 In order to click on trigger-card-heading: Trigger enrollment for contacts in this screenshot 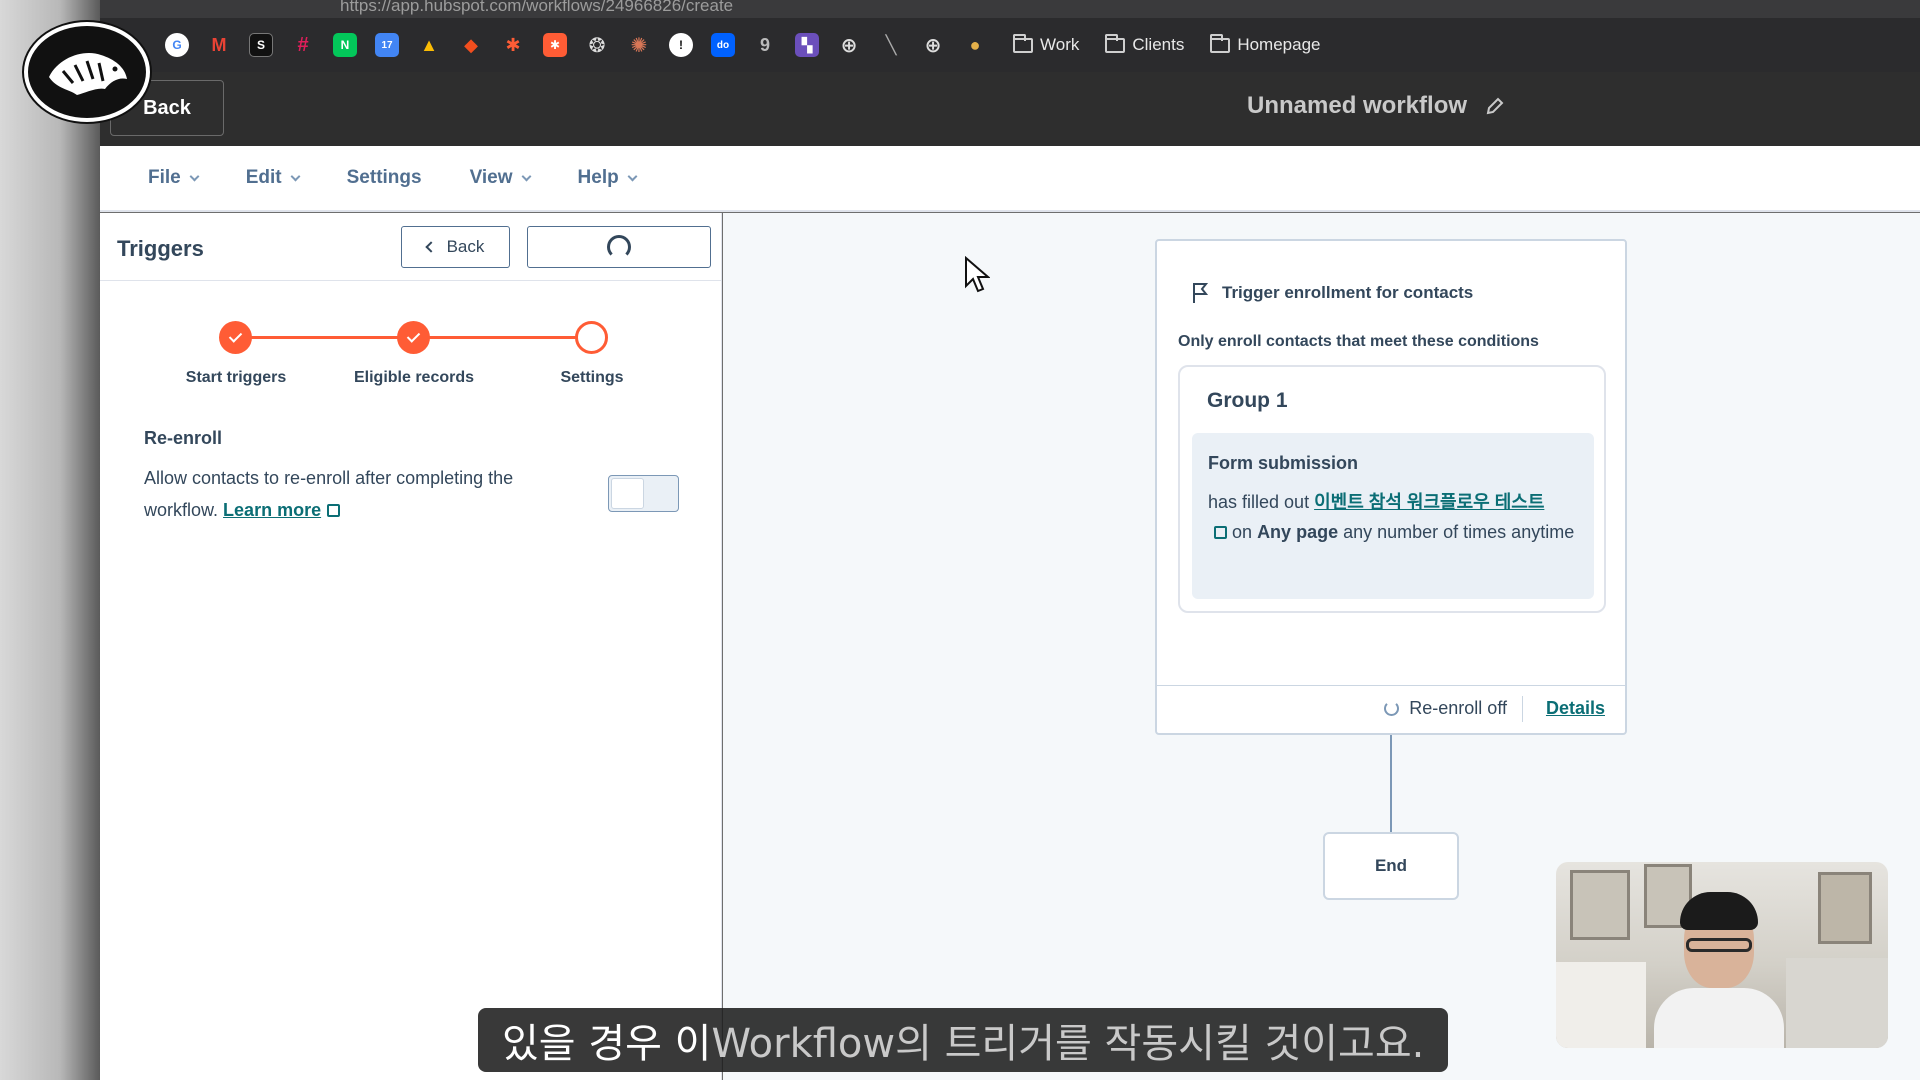, I will do `click(1331, 293)`.